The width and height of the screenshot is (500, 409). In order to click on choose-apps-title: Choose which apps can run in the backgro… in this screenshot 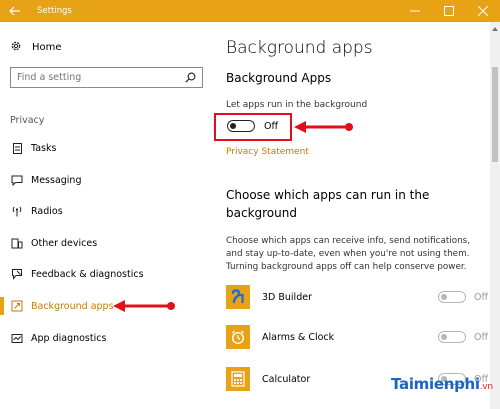, I will do `click(328, 204)`.